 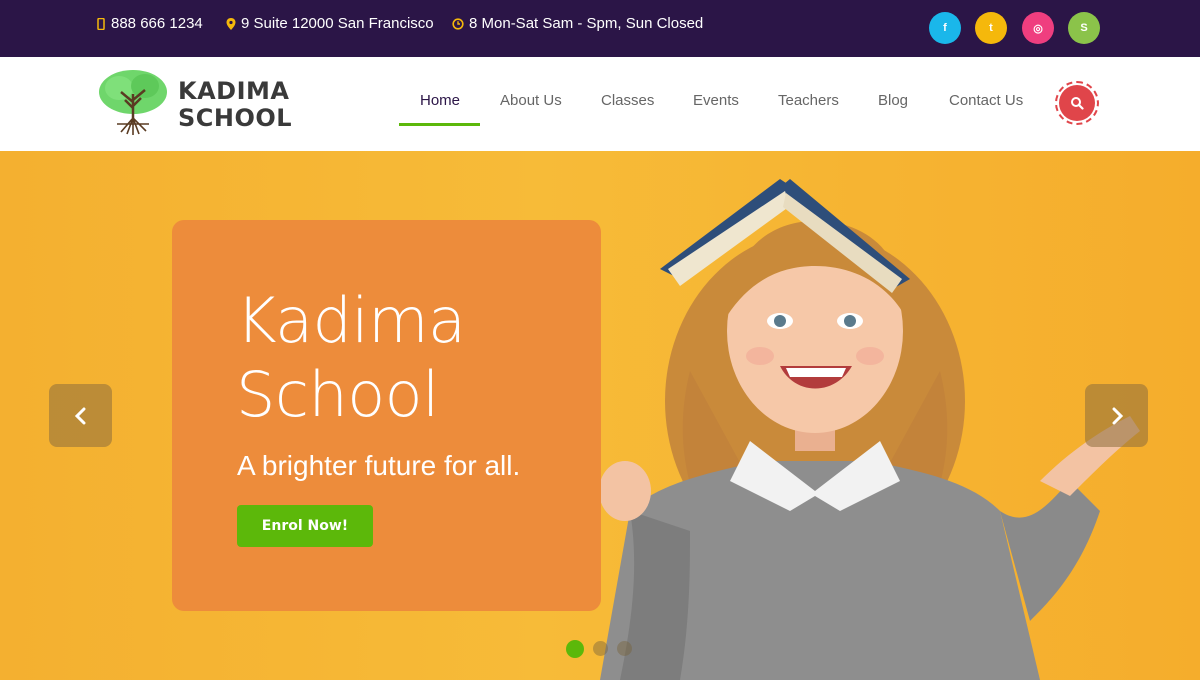 I want to click on nav-teachers: Teachers, so click(x=808, y=100).